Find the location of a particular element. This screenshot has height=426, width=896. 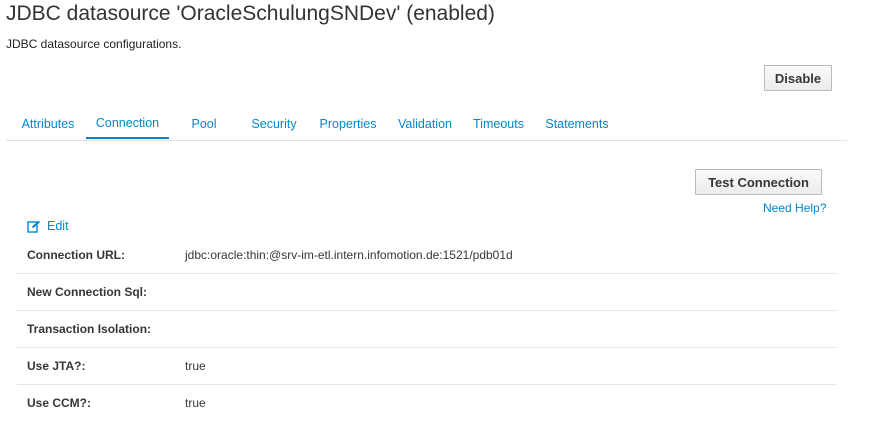

edit-link: Edit is located at coordinates (48, 226).